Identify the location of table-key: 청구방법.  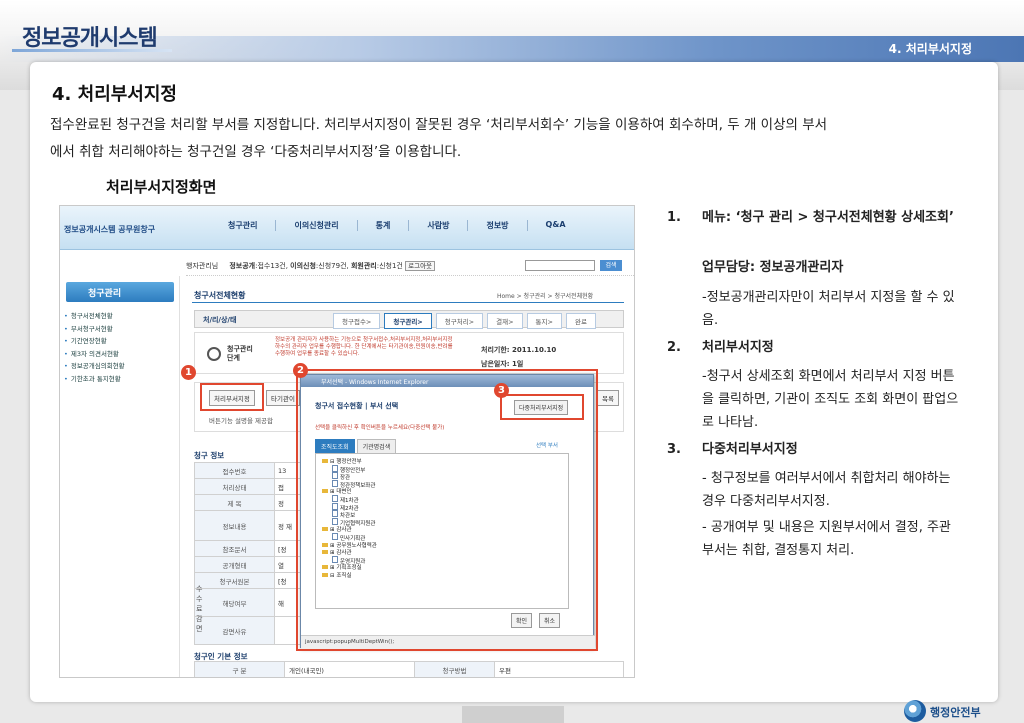
(454, 669).